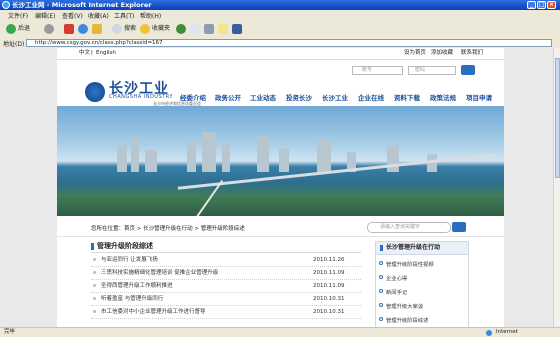 The width and height of the screenshot is (560, 337). Describe the element at coordinates (401, 306) in the screenshot. I see `sidebar-item-discussion: 管理升级大家谈` at that location.